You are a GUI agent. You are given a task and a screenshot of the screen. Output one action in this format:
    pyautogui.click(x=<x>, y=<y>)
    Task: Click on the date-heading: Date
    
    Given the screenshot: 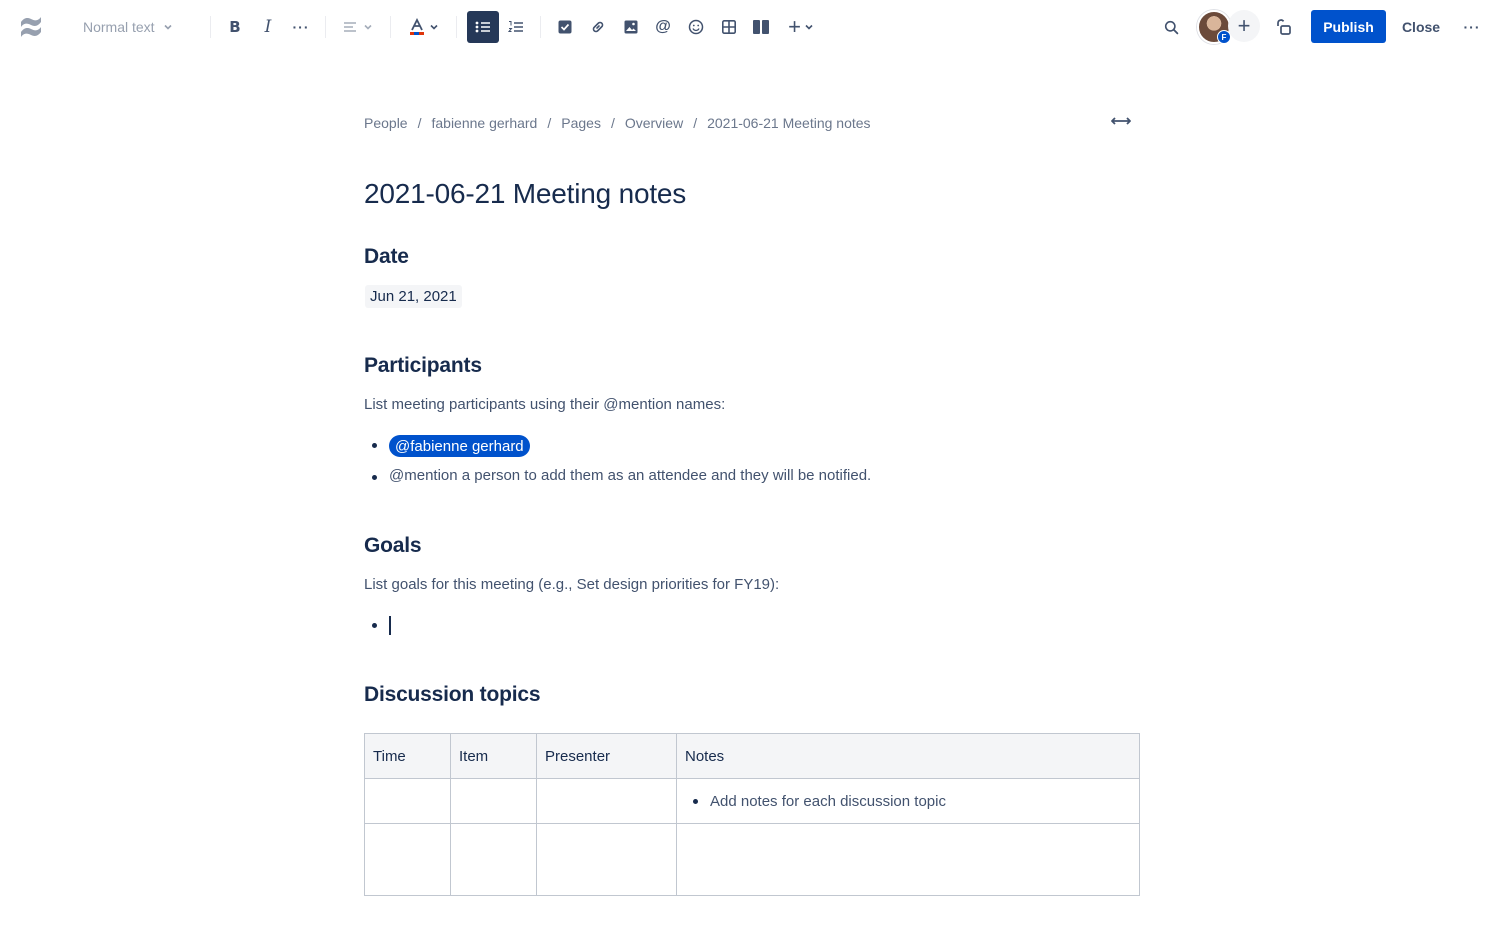 What is the action you would take?
    pyautogui.click(x=386, y=256)
    